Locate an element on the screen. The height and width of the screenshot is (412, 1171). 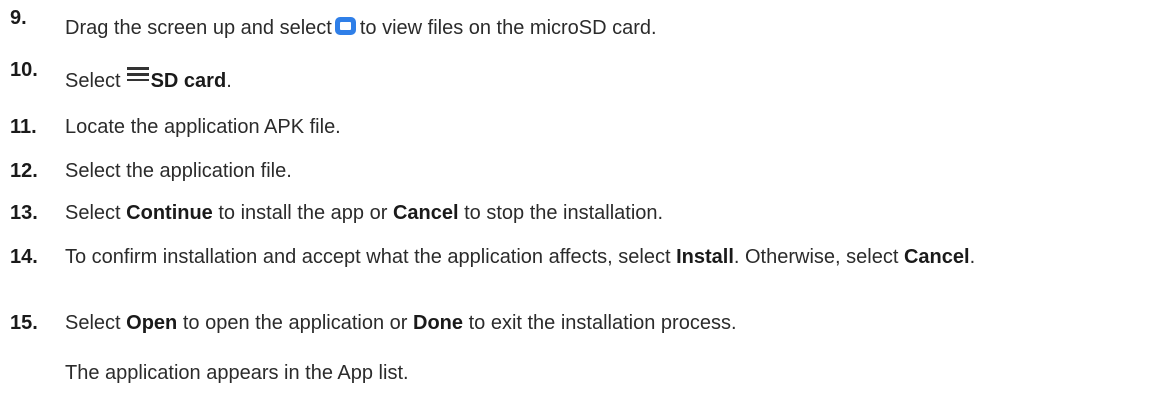
menu-icon is located at coordinates (137, 74).